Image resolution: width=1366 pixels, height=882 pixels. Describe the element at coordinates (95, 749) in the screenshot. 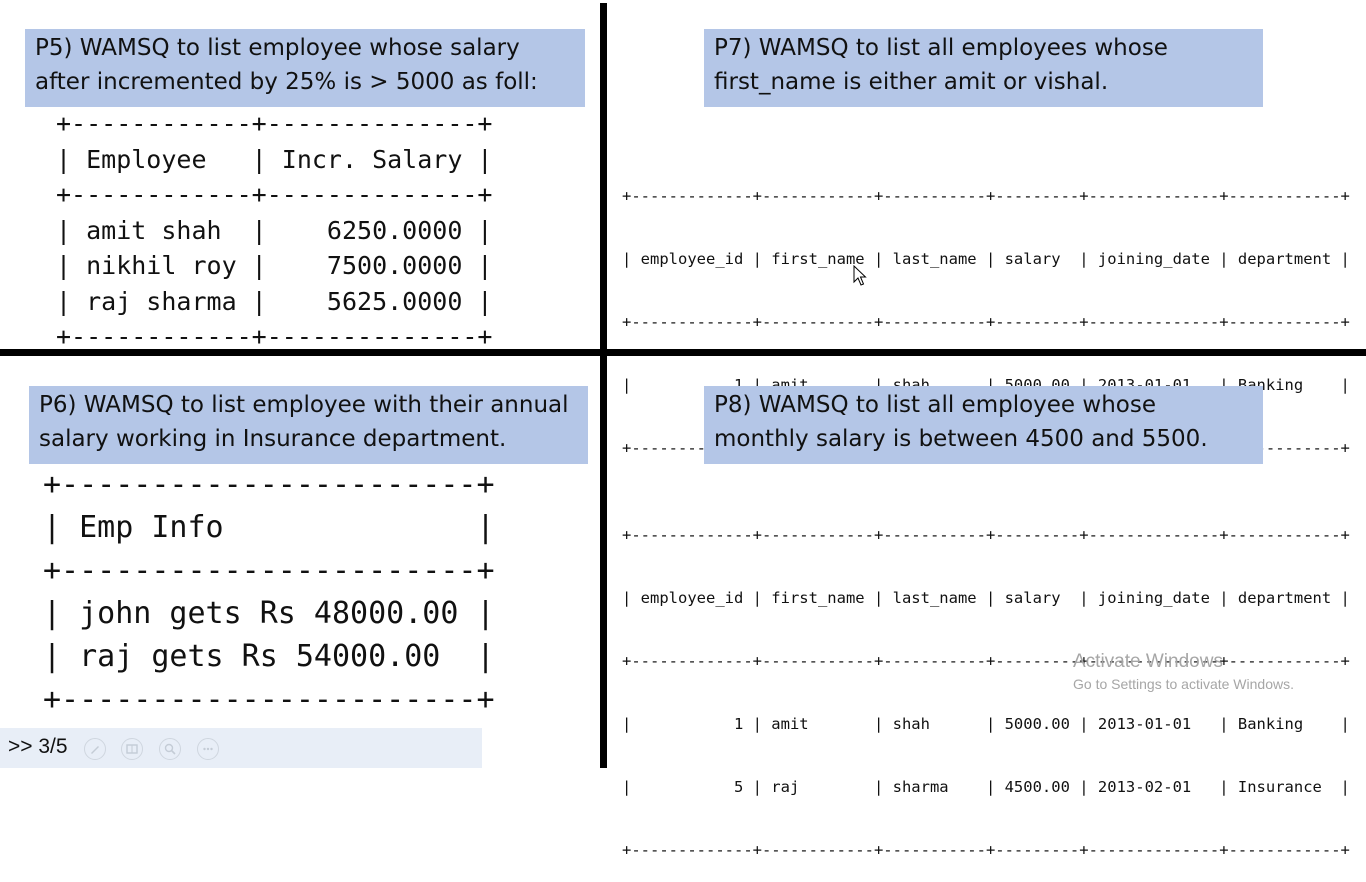

I see `pen-icon` at that location.